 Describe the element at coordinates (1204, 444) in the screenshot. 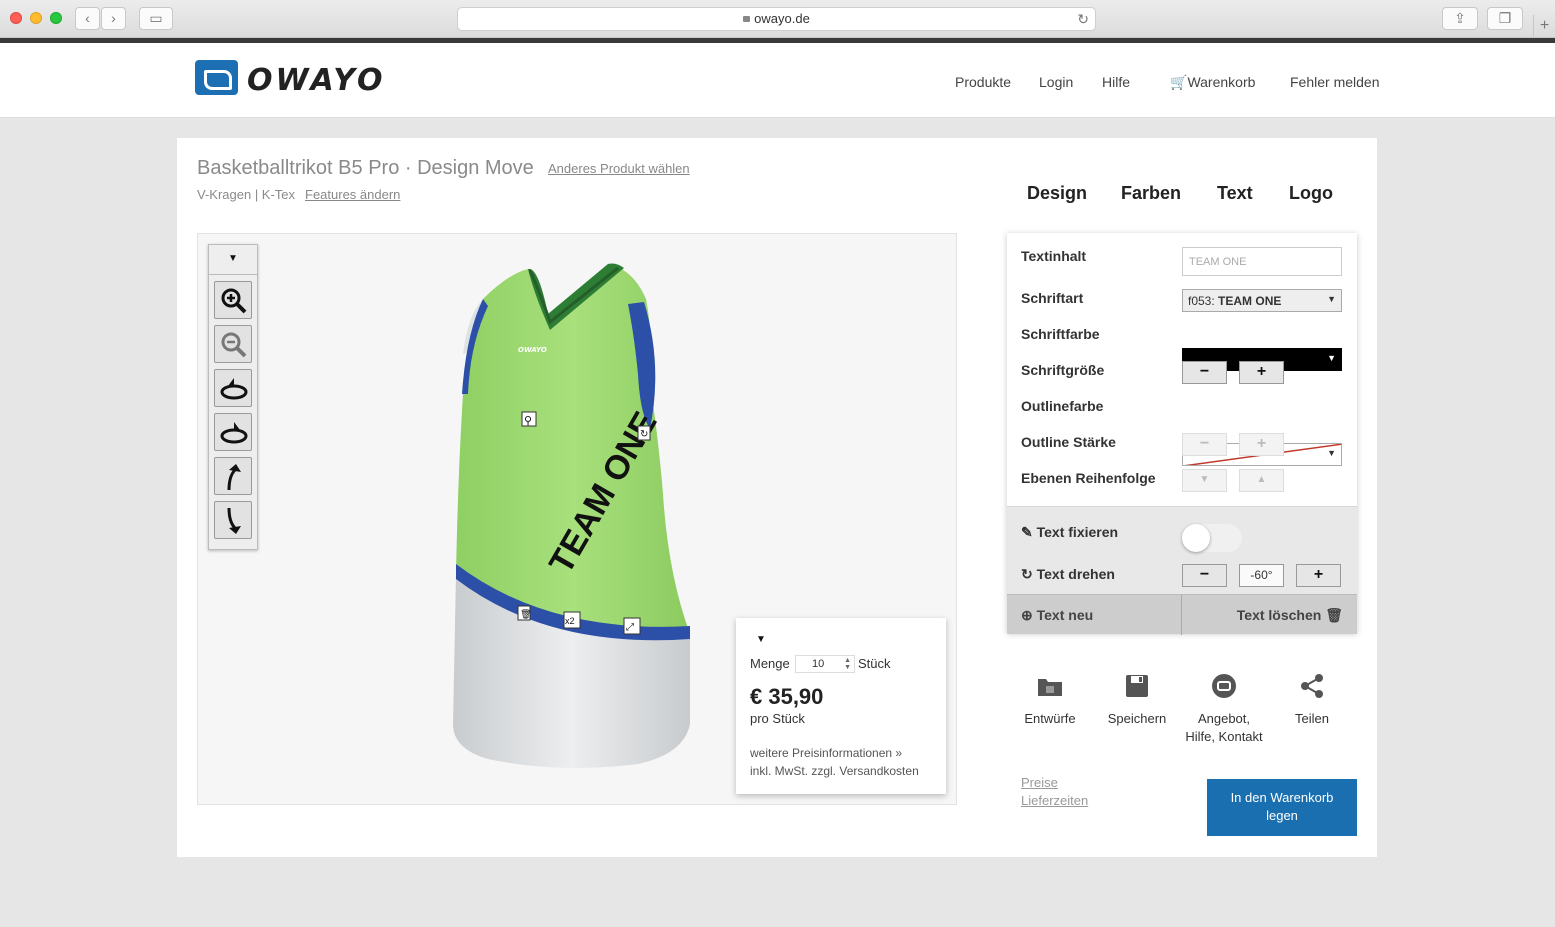

I see `outline-width-decrease-button: −` at that location.